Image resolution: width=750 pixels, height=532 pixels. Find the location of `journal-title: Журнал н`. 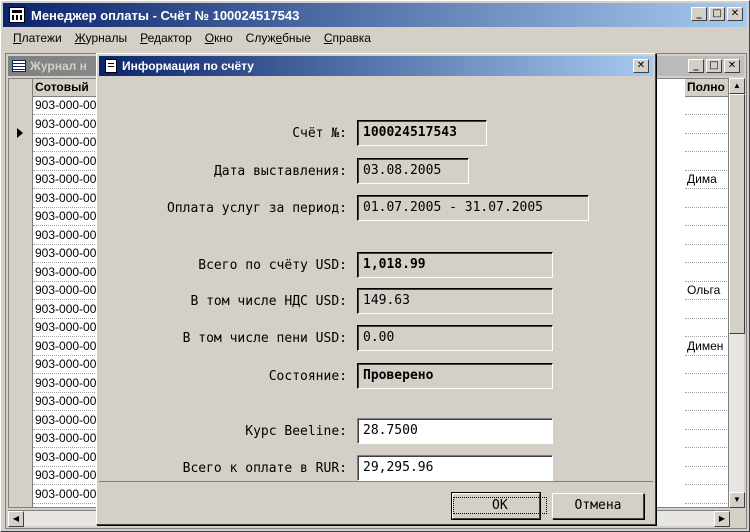

journal-title: Журнал н is located at coordinates (58, 66).